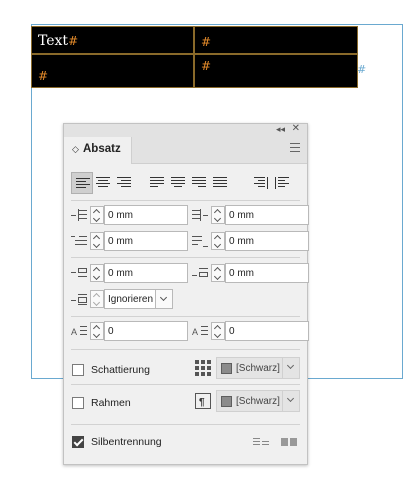 The height and width of the screenshot is (498, 416). What do you see at coordinates (186, 401) in the screenshot?
I see `border-row: Rahmen ¶ [Schwarz]` at bounding box center [186, 401].